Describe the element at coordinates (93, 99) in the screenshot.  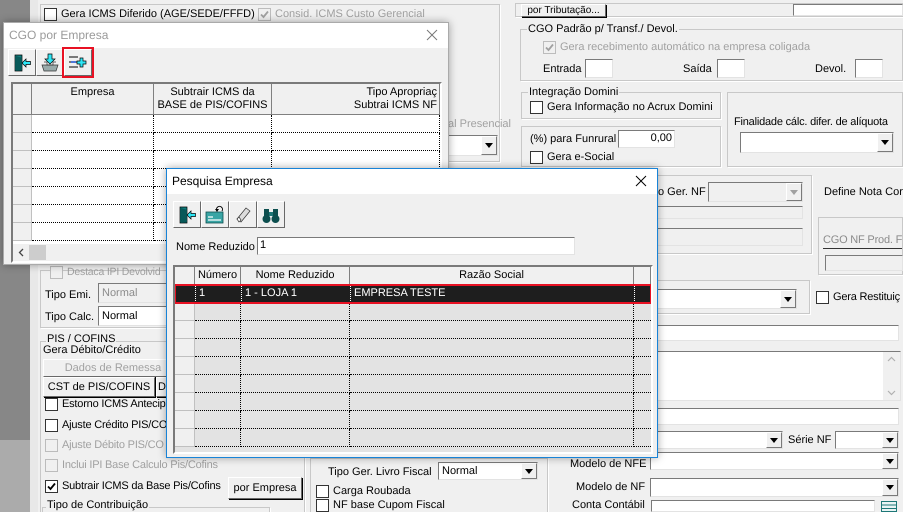
I see `column-header: Empresa` at that location.